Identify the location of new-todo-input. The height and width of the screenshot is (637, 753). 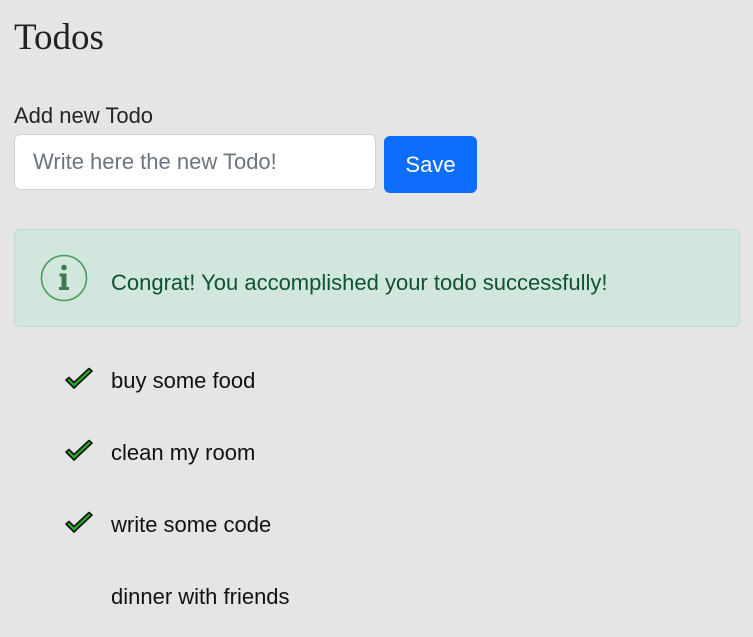
(195, 162).